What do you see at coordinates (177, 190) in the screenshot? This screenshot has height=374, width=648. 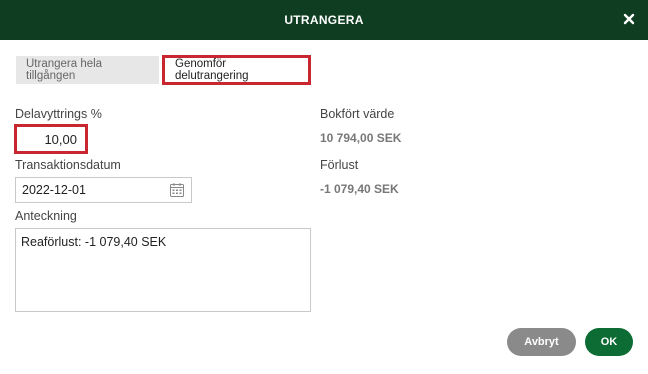 I see `calendar-icon` at bounding box center [177, 190].